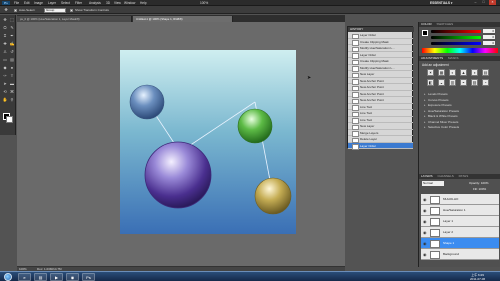  What do you see at coordinates (5, 28) in the screenshot?
I see `lasso-tool-icon: ᘯ` at bounding box center [5, 28].